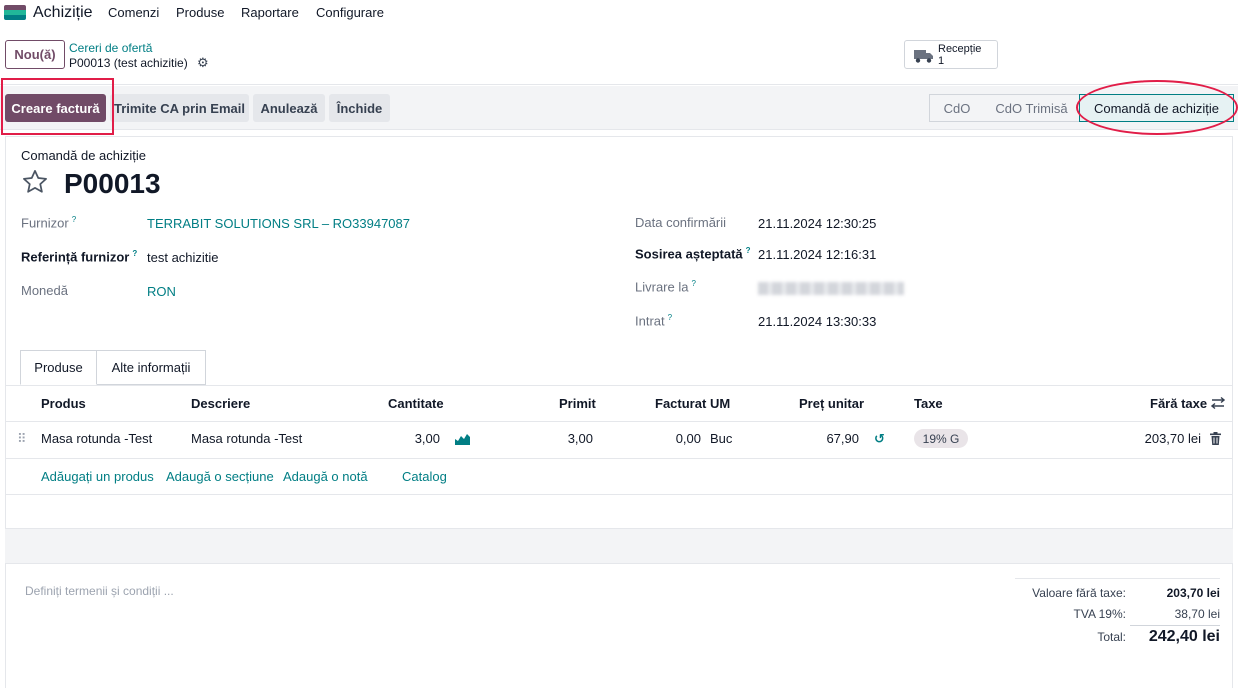 The width and height of the screenshot is (1238, 688). What do you see at coordinates (956, 108) in the screenshot?
I see `status-rfq: CdO` at bounding box center [956, 108].